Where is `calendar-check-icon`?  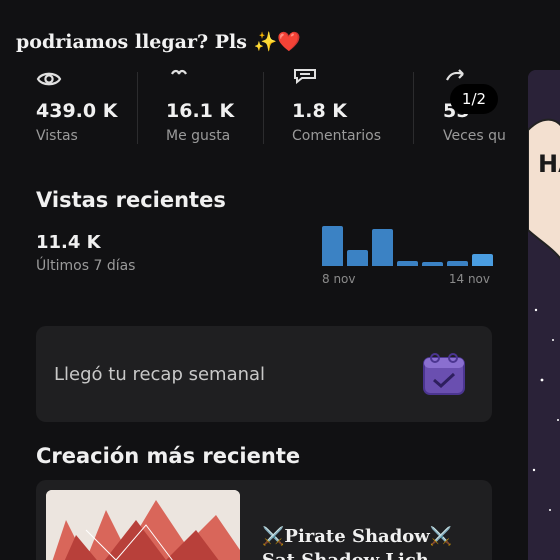
calendar-check-icon is located at coordinates (444, 374).